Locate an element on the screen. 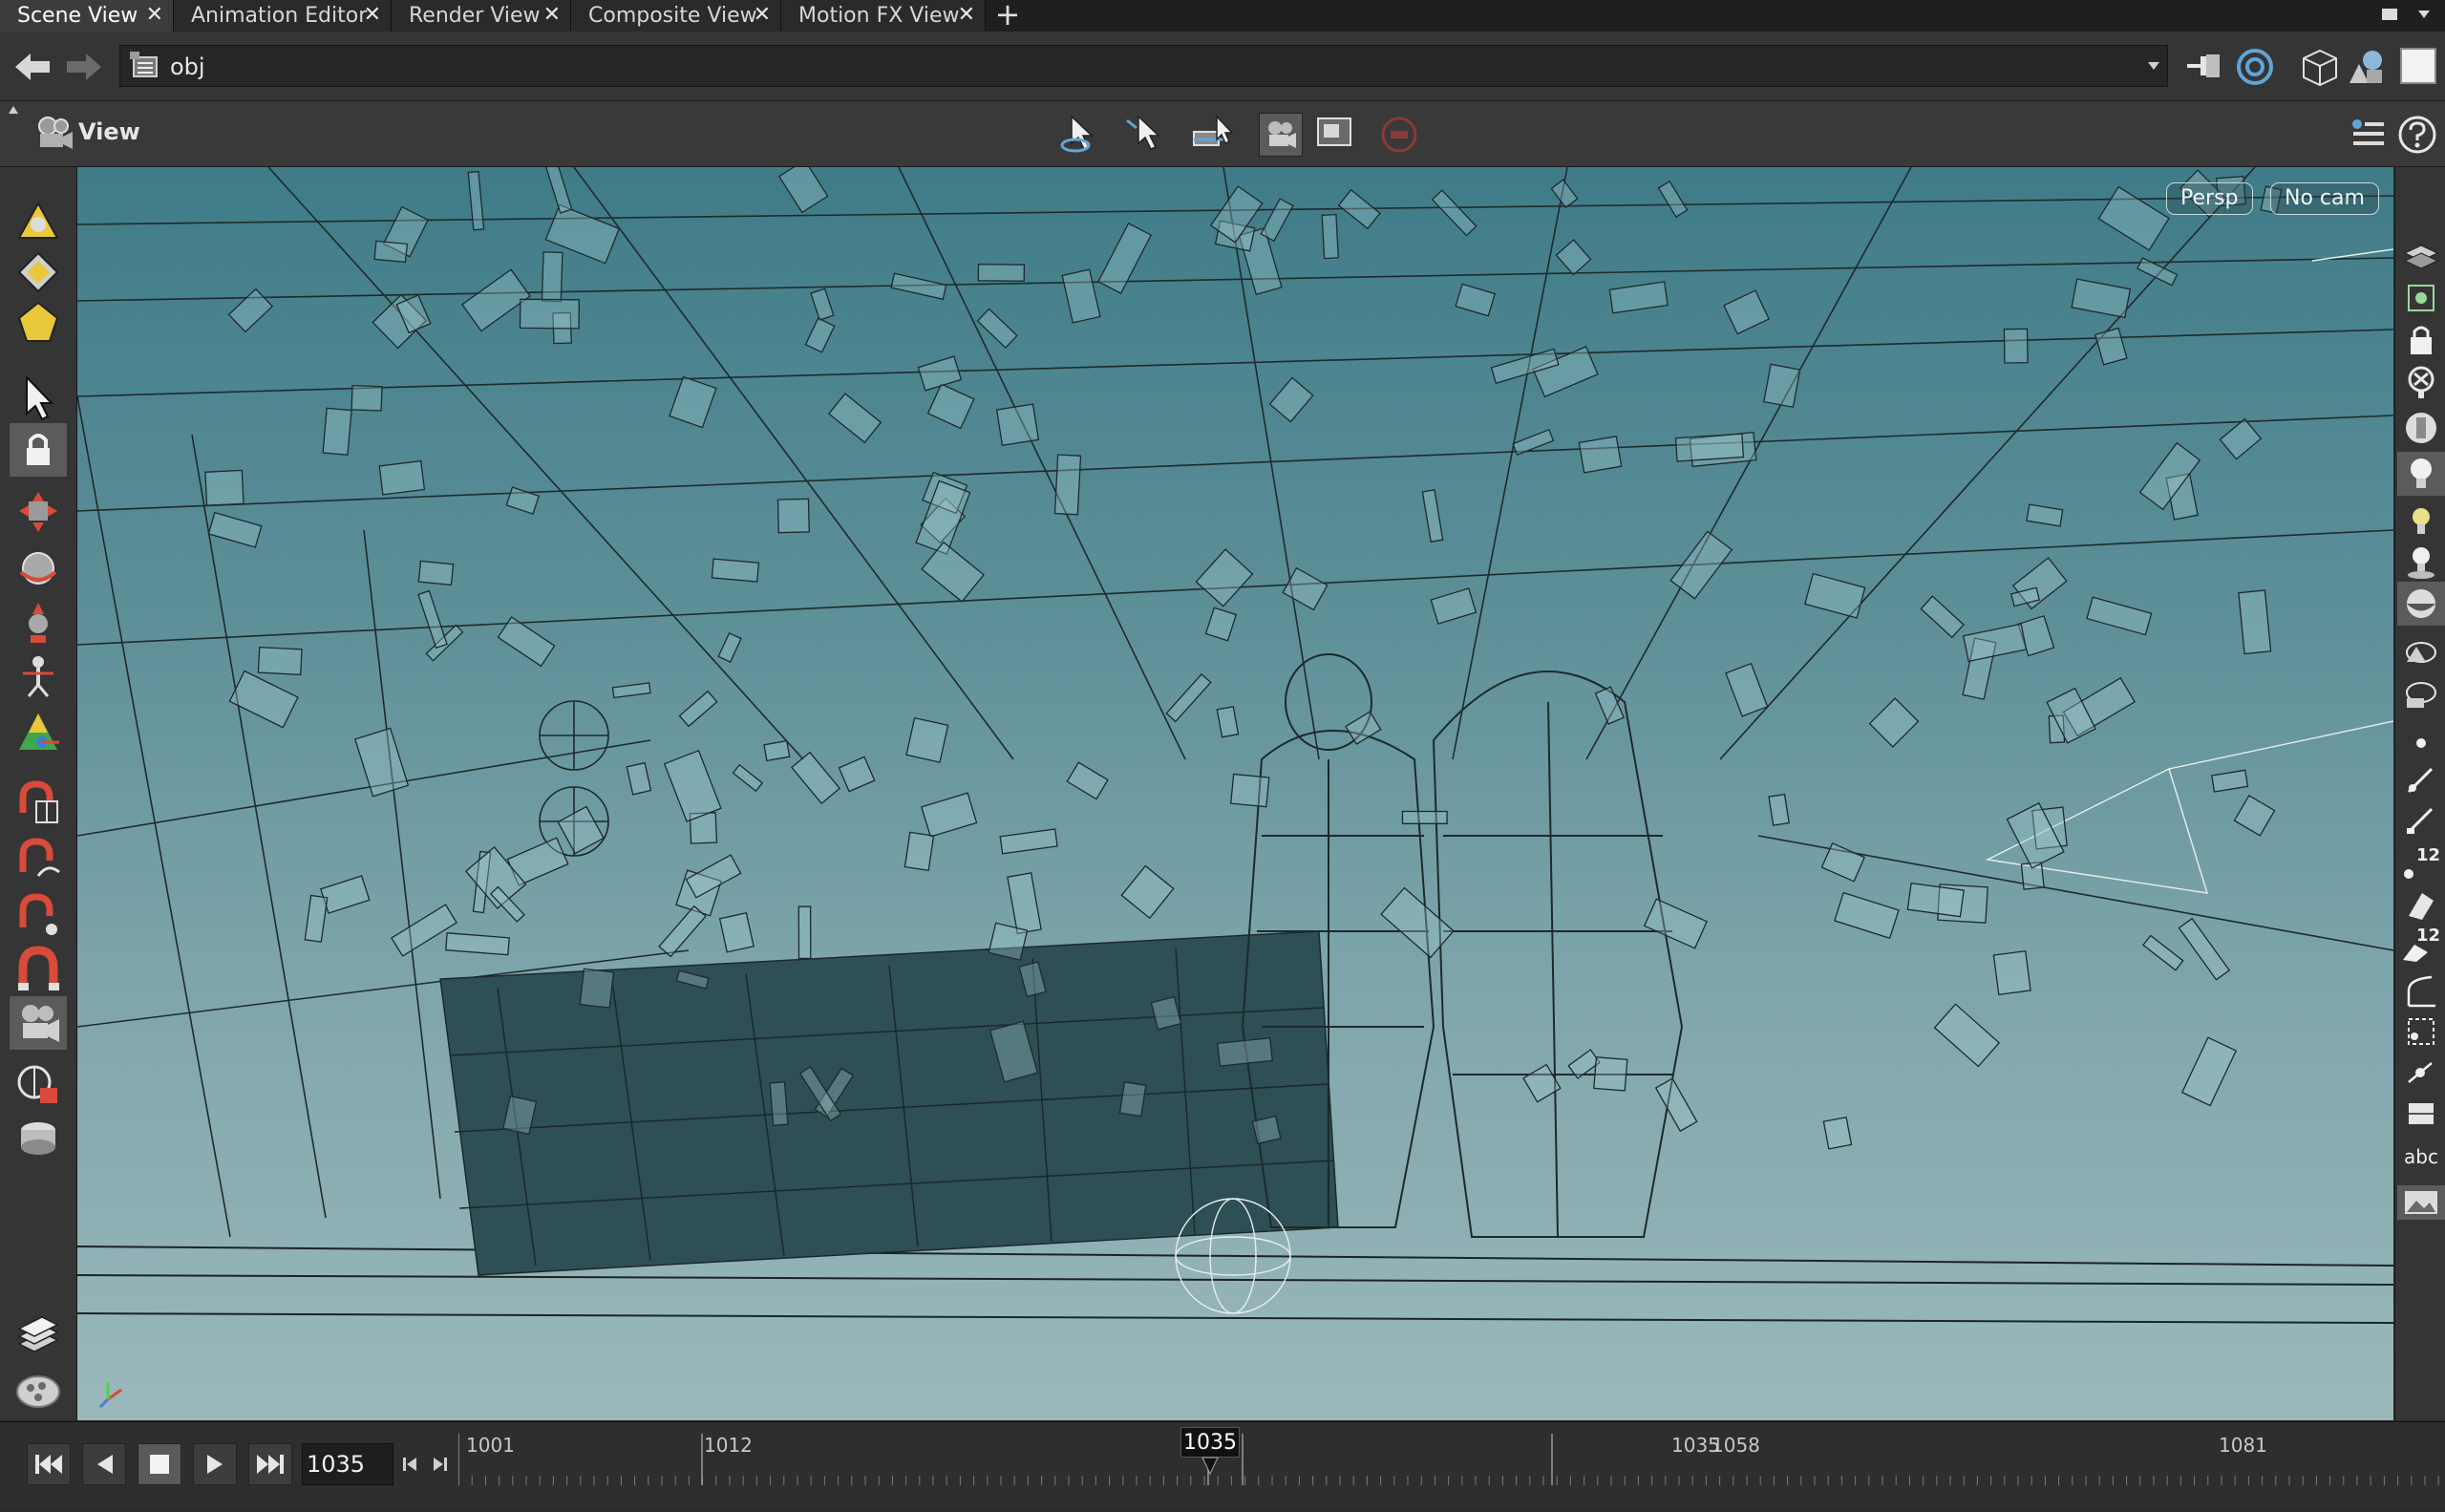 The width and height of the screenshot is (2445, 1512). camera-view-toggle is located at coordinates (39, 1023).